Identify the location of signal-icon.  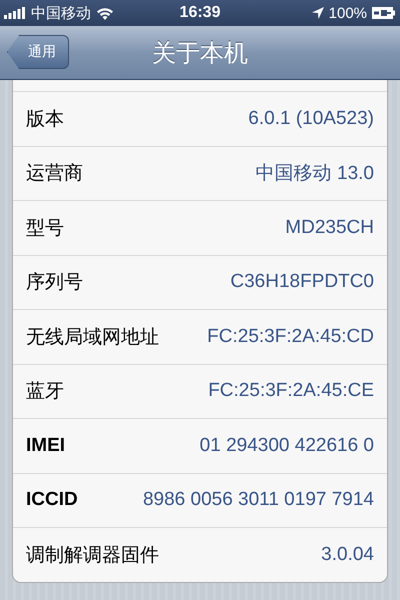
(15, 13).